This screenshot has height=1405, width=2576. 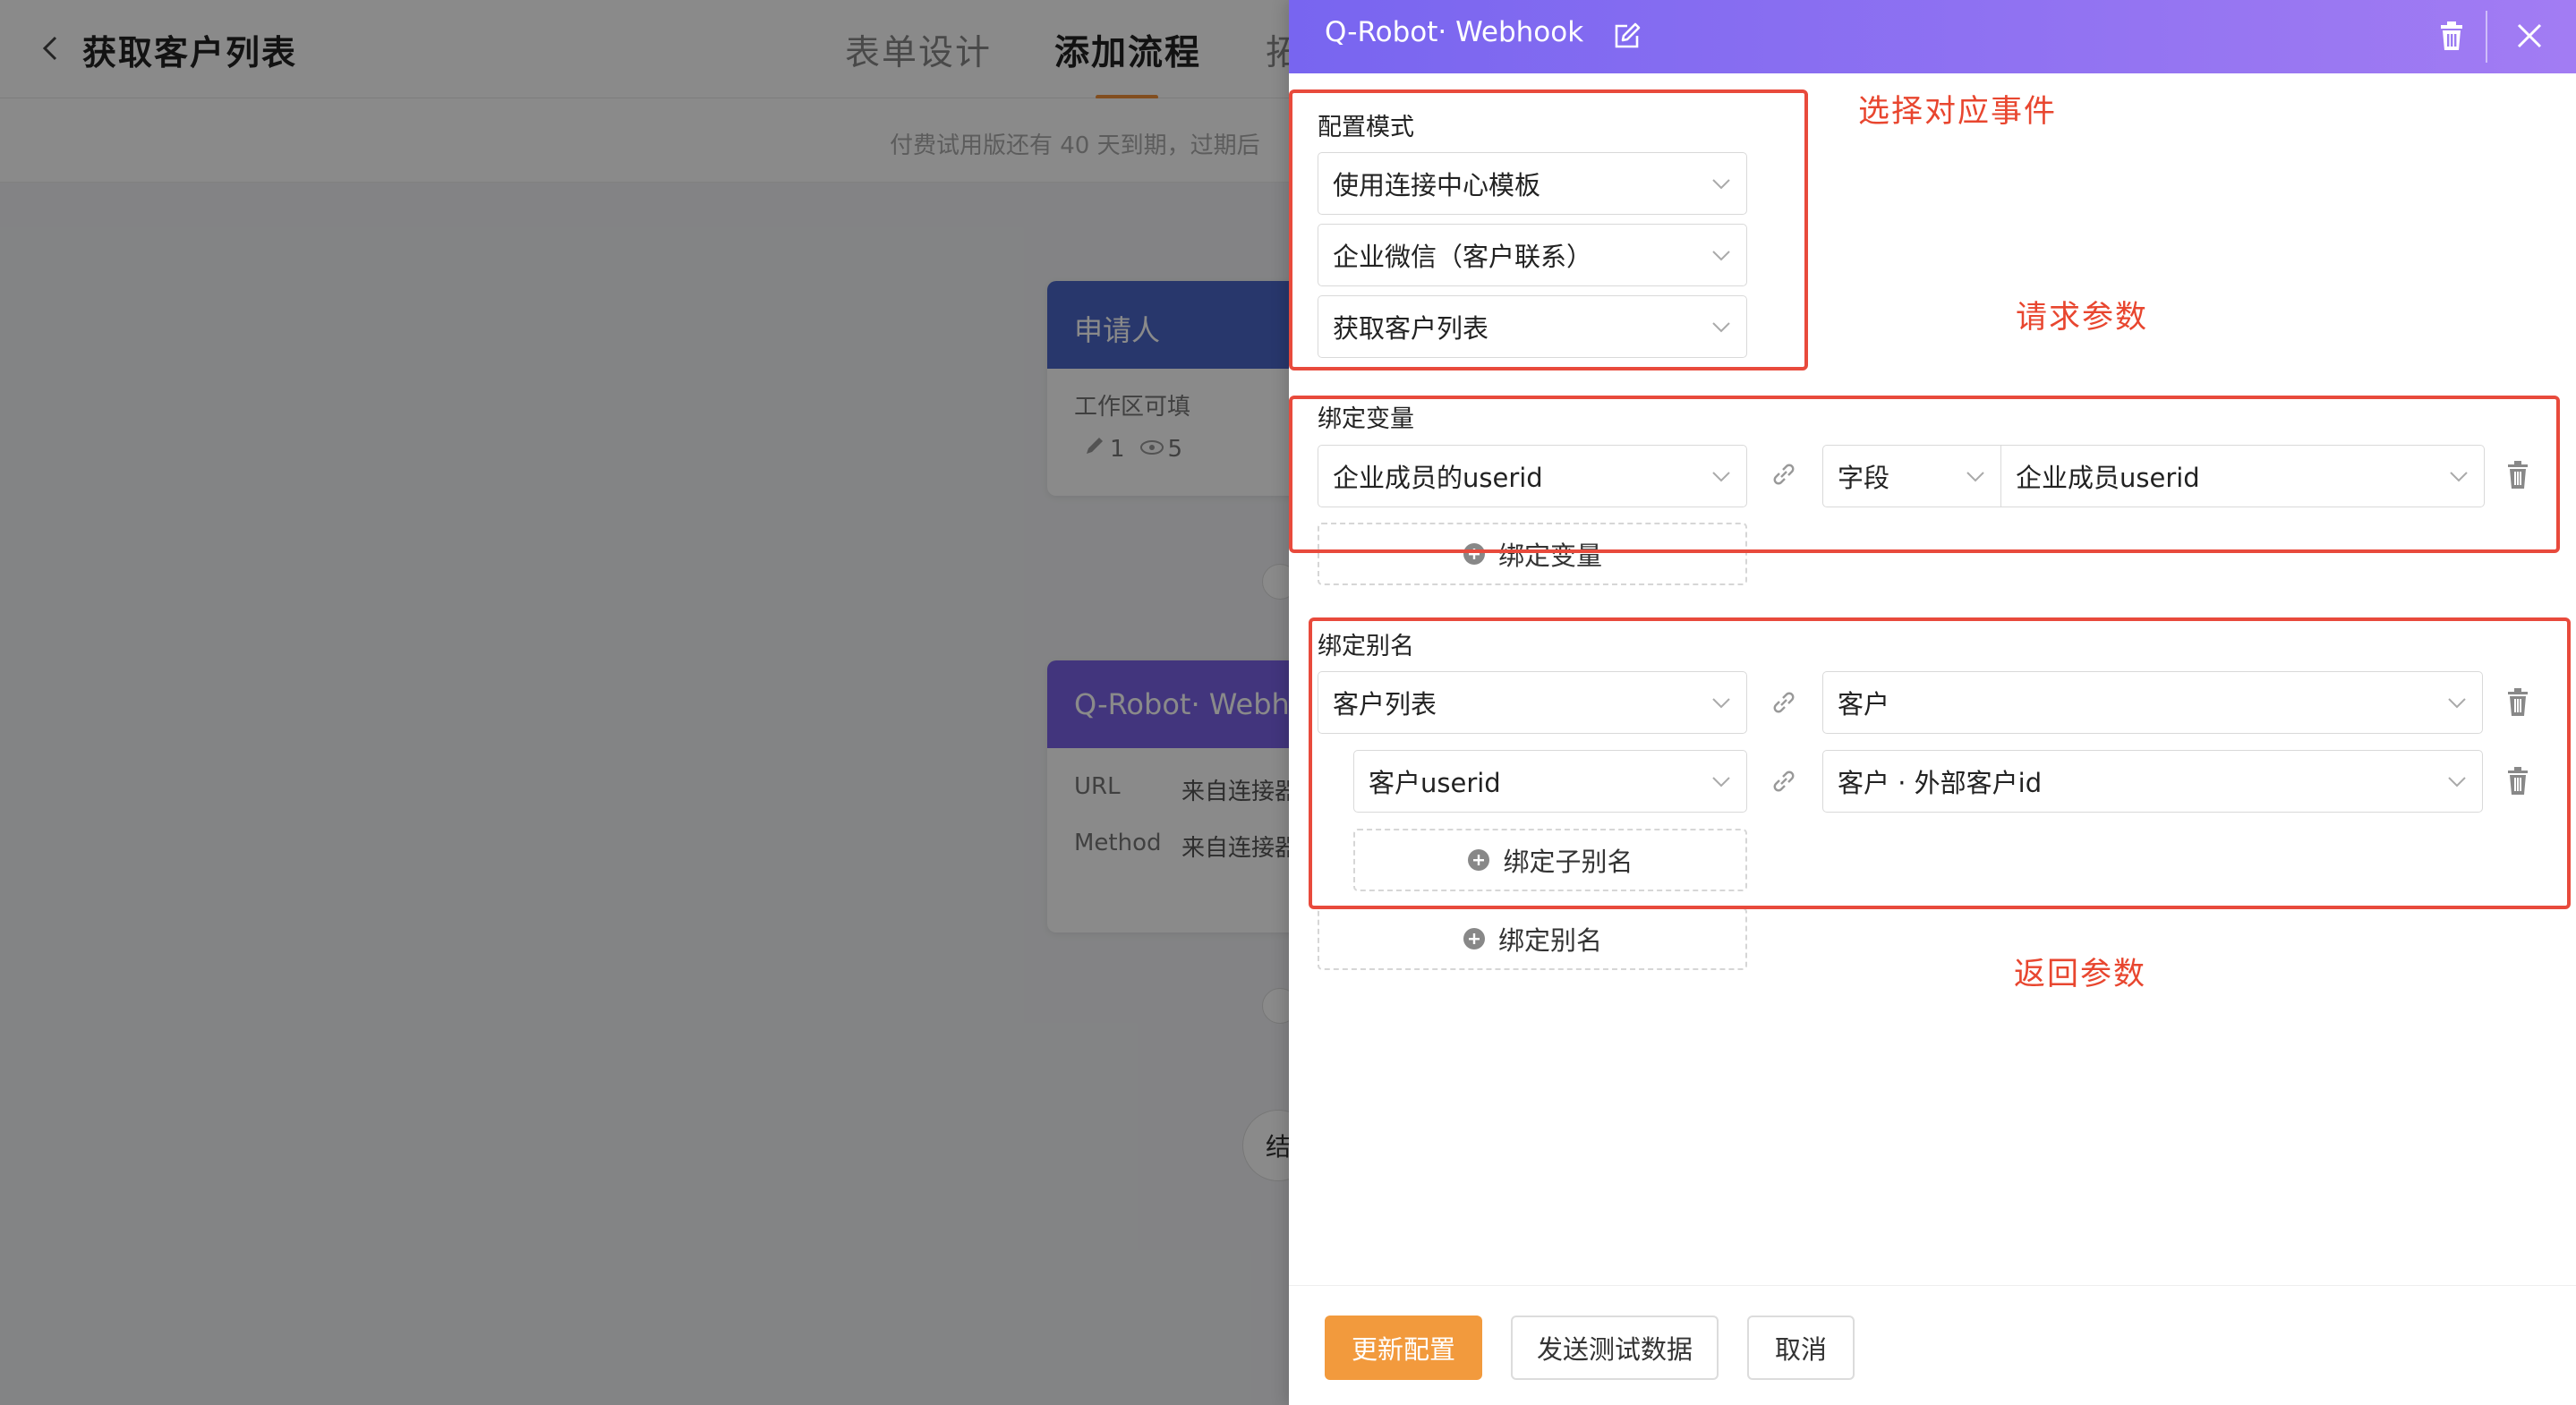 I want to click on alias-target-select: 客户, so click(x=2152, y=702).